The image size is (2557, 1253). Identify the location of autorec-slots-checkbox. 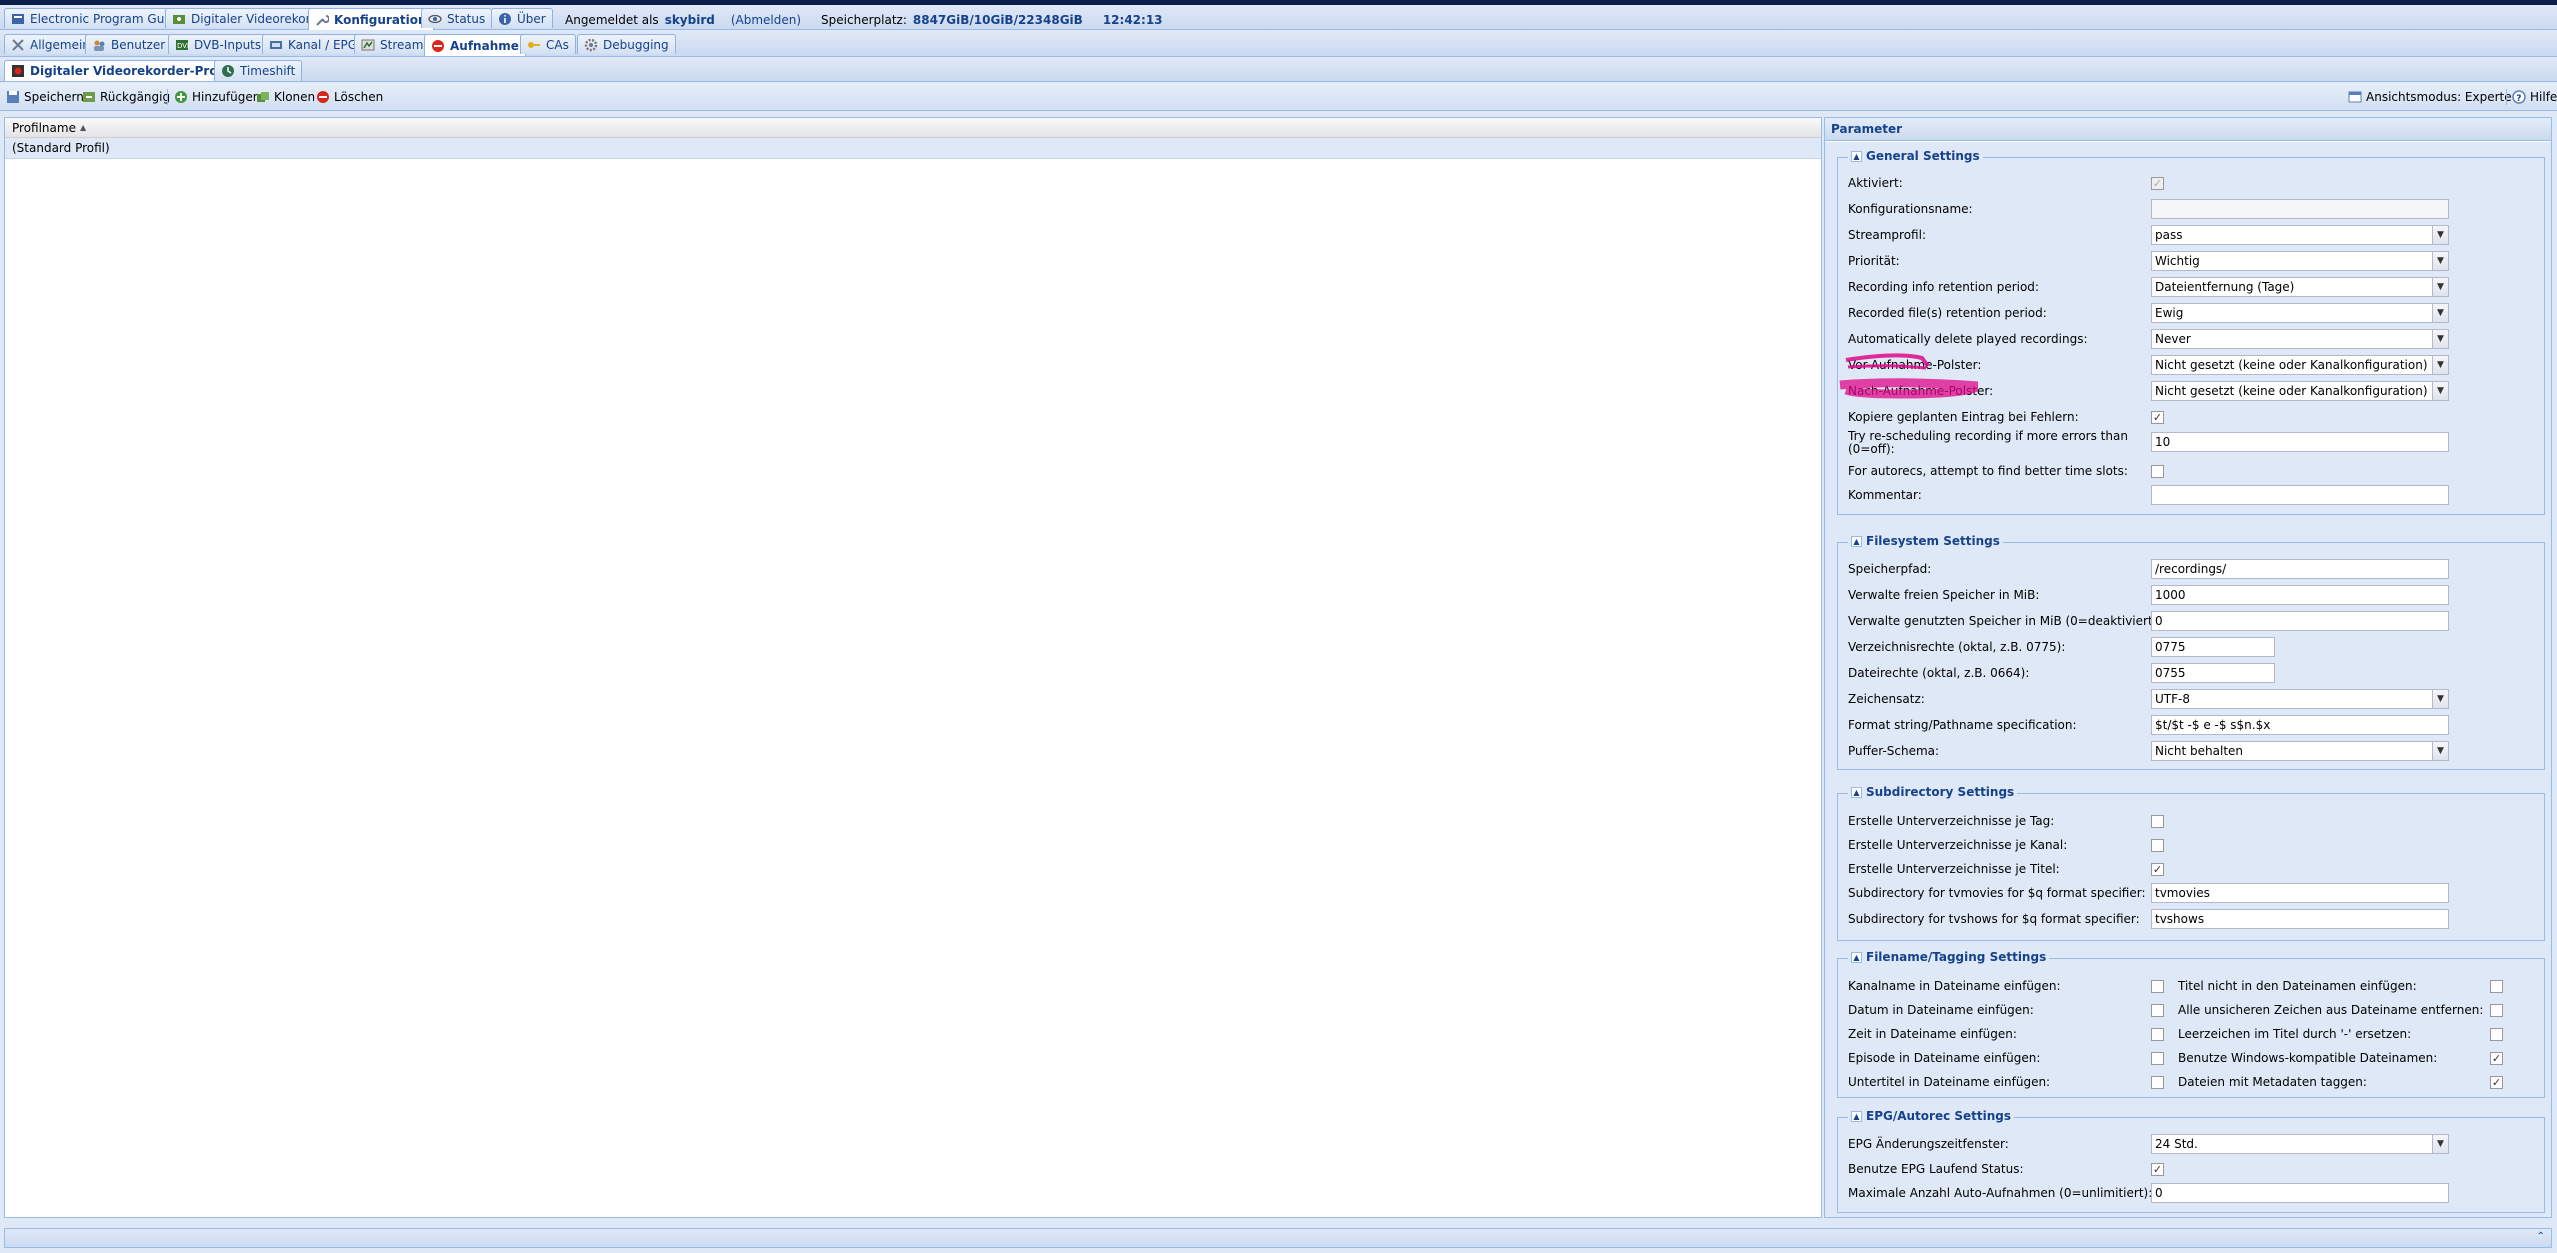
(2157, 471).